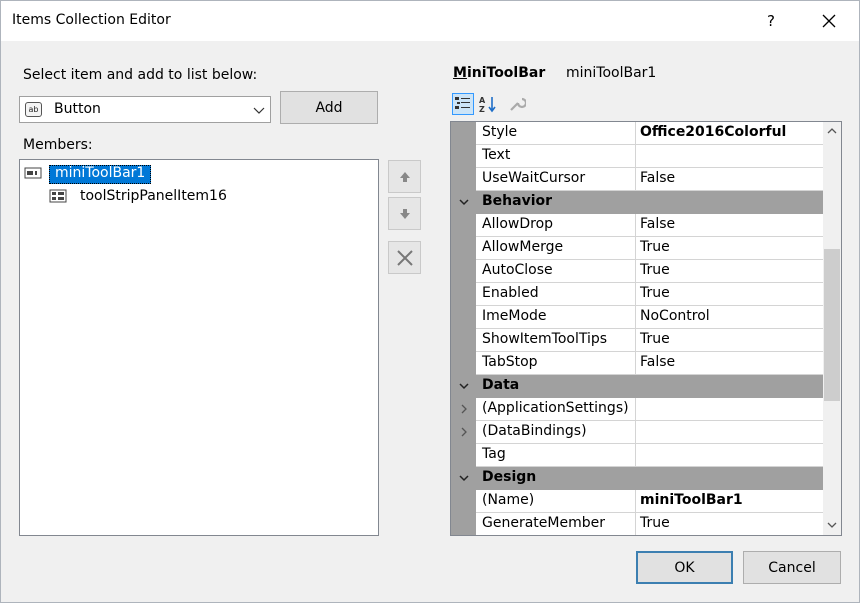  I want to click on sort-az-icon: A Z, so click(487, 105).